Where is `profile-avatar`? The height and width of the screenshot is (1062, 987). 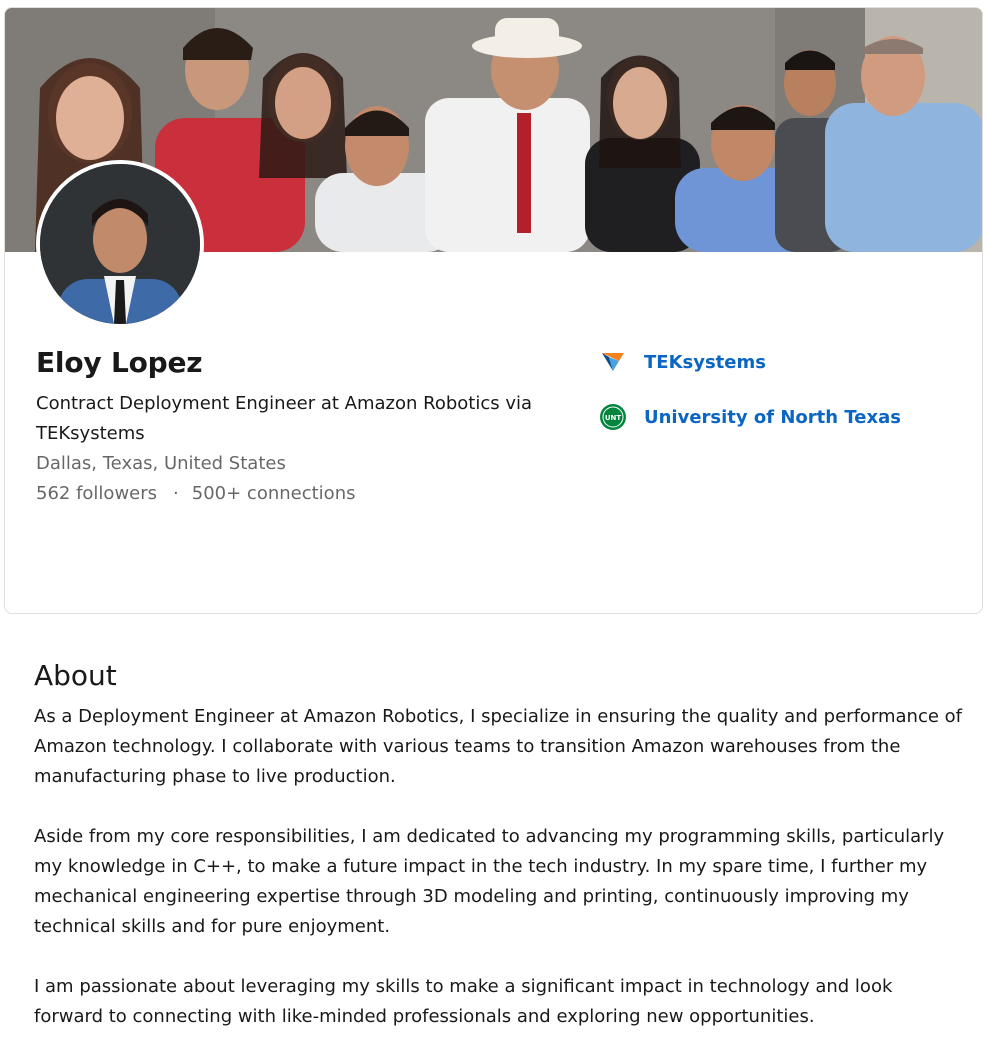
profile-avatar is located at coordinates (120, 244).